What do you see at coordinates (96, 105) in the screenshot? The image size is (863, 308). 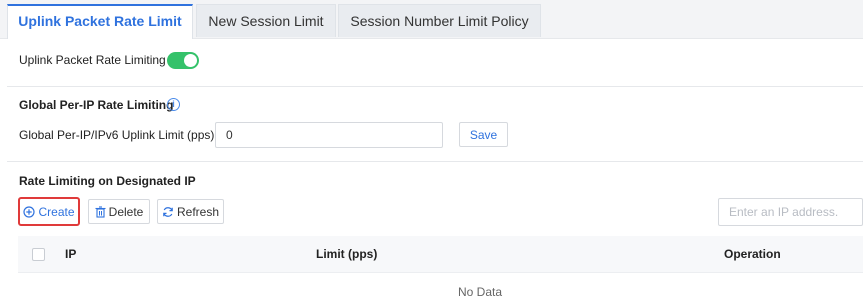 I see `global-section-title: Global Per-IP Rate Limiting` at bounding box center [96, 105].